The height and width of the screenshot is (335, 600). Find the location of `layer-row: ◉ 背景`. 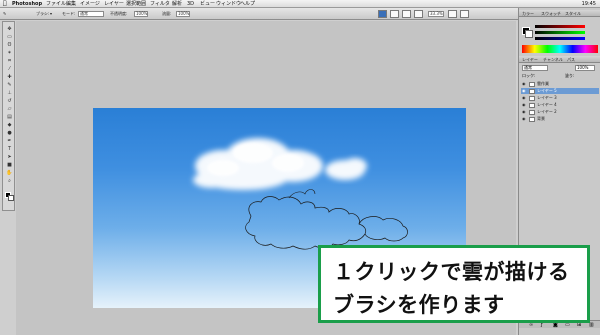

layer-row: ◉ 背景 is located at coordinates (560, 119).